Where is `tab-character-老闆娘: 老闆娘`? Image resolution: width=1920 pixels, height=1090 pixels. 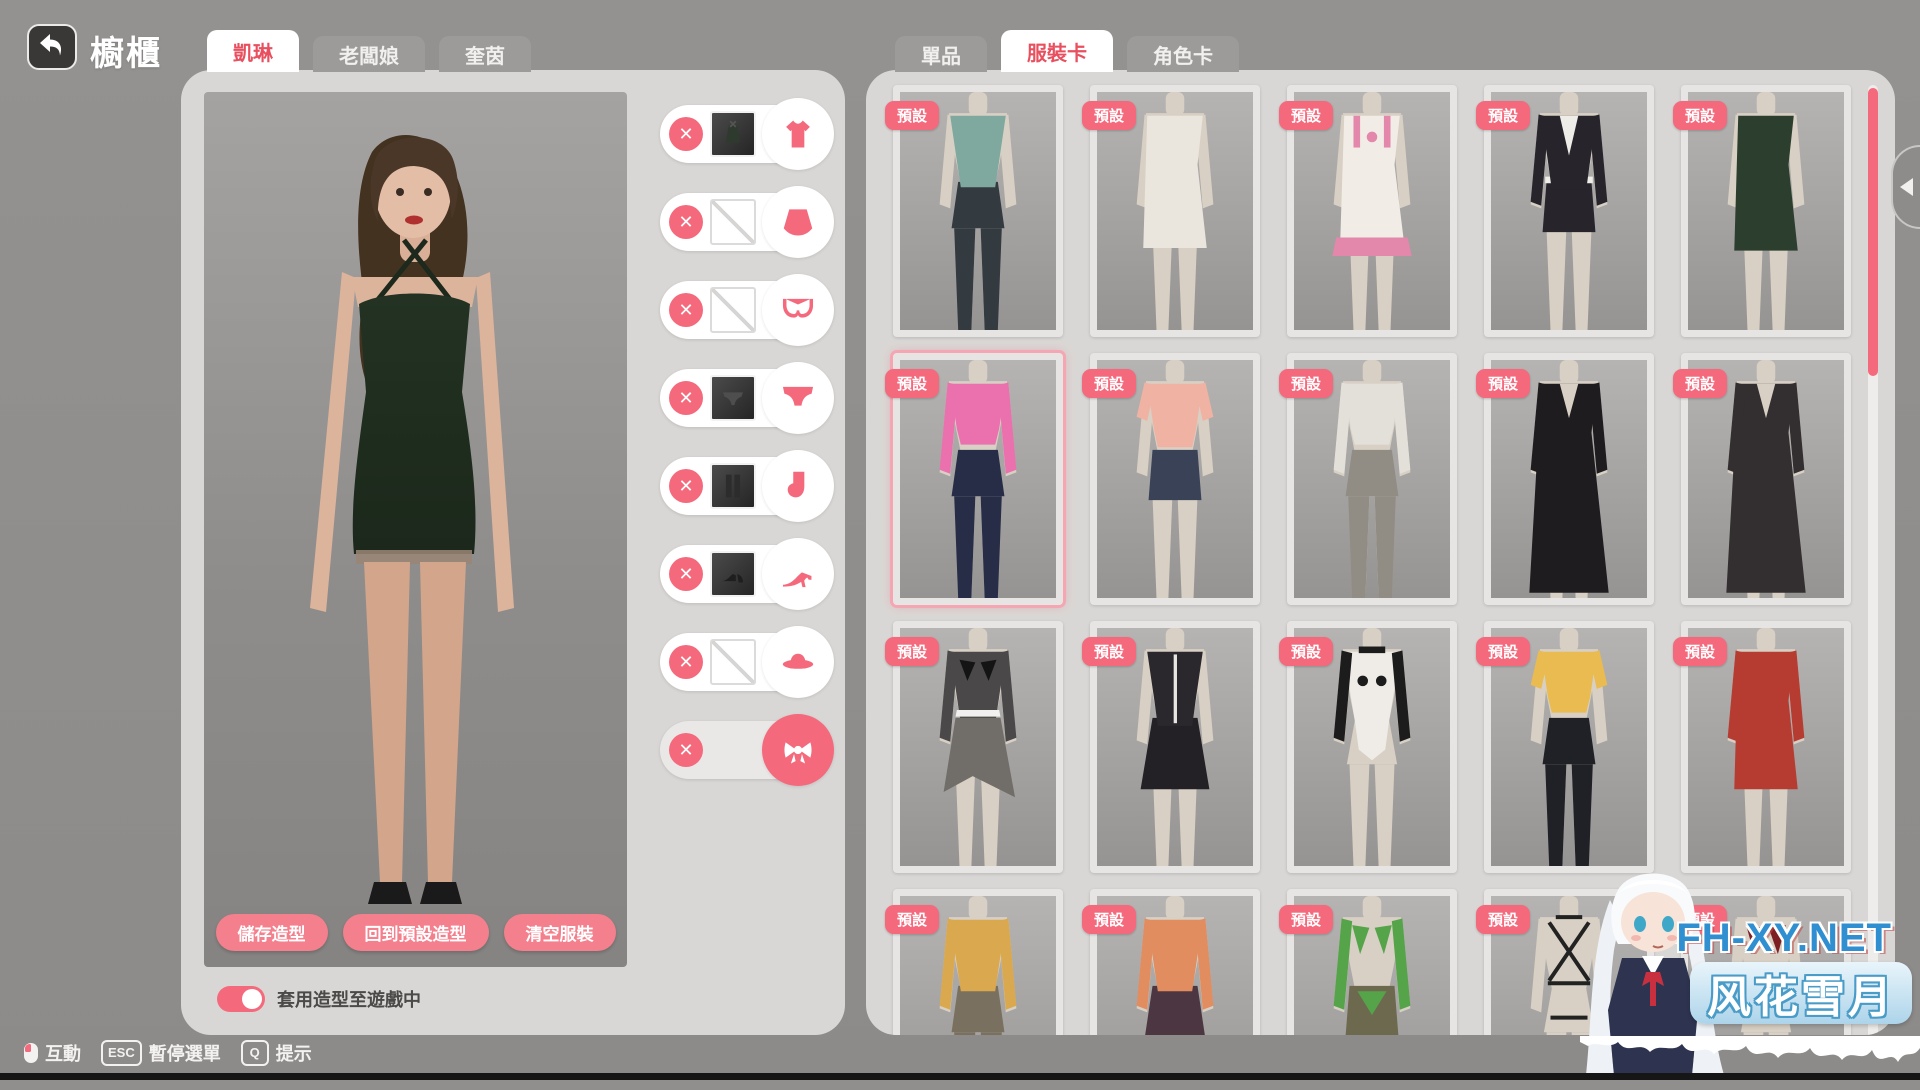
tab-character-老闆娘: 老闆娘 is located at coordinates (369, 54).